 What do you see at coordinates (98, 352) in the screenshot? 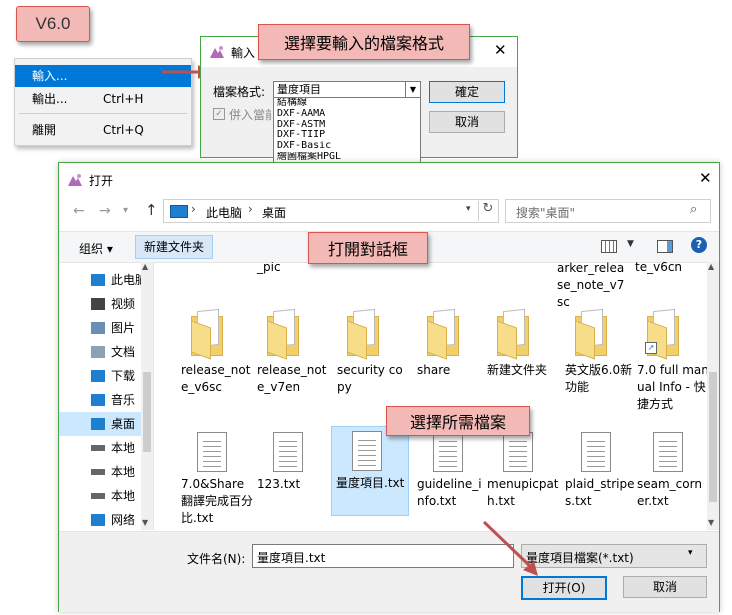
I see `document-icon` at bounding box center [98, 352].